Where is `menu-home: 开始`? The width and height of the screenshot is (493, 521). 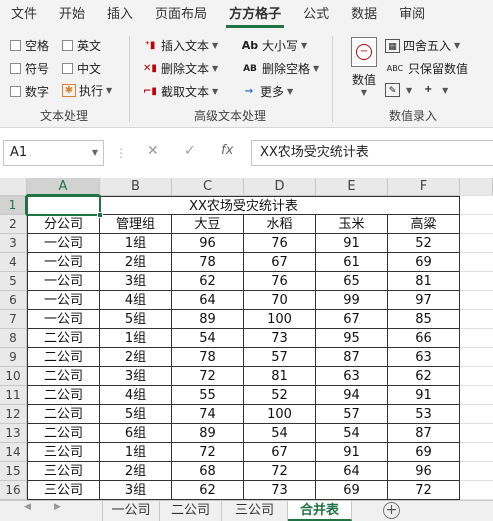
menu-home: 开始 is located at coordinates (72, 15).